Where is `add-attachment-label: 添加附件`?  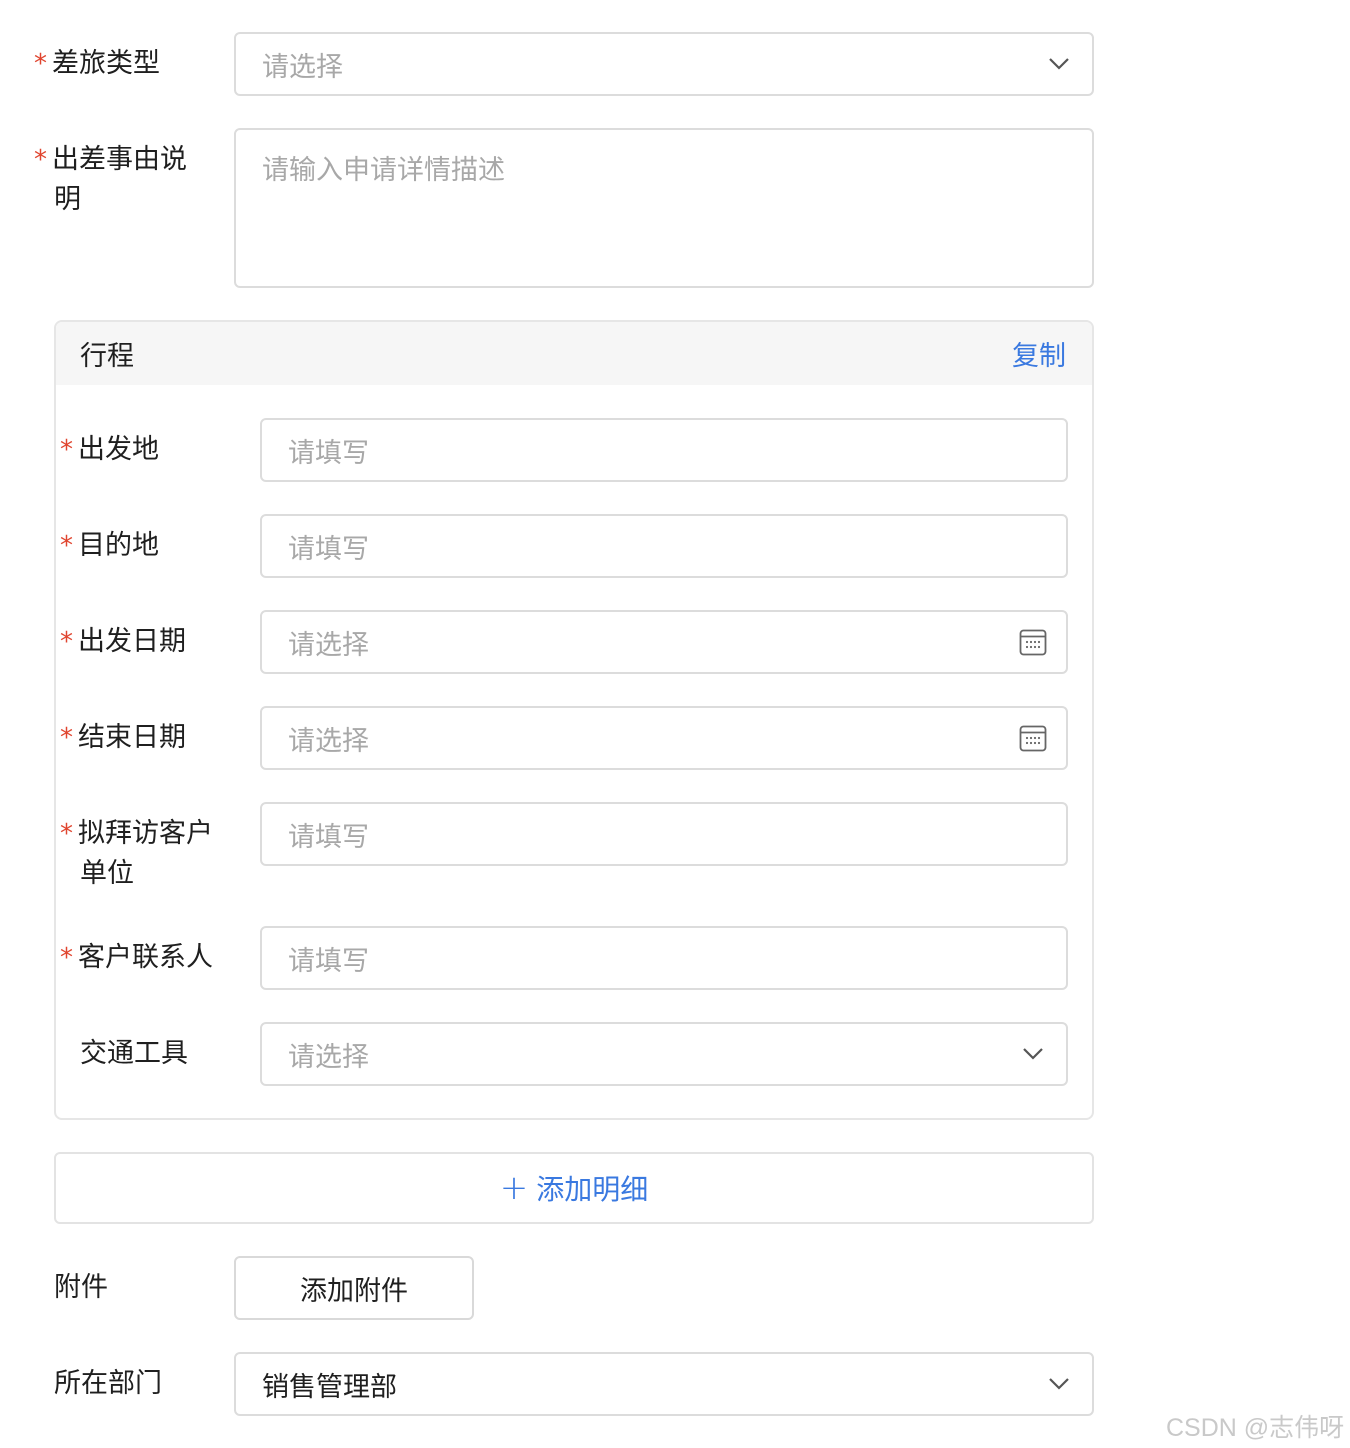
add-attachment-label: 添加附件 is located at coordinates (354, 1291).